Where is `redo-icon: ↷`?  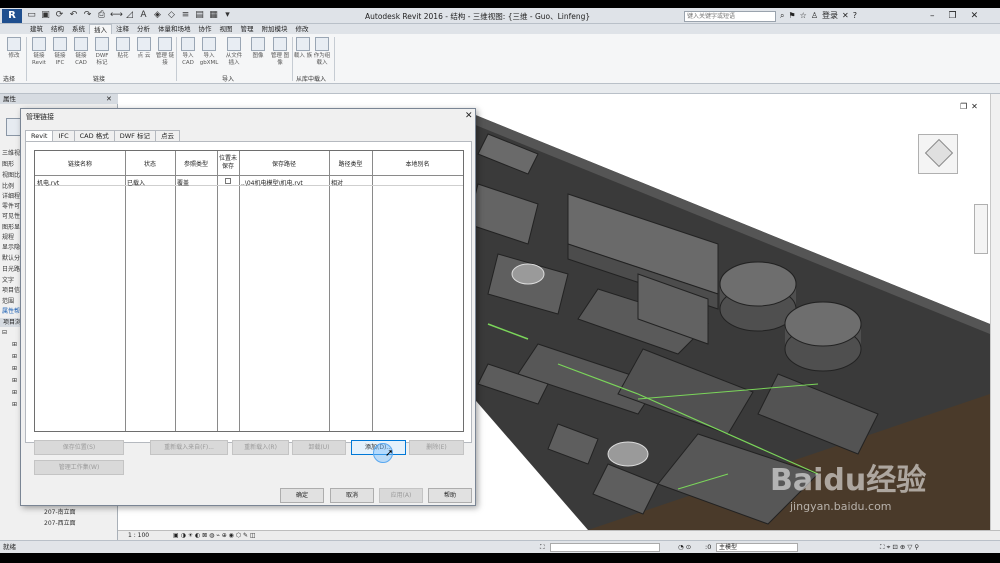
redo-icon: ↷ is located at coordinates (87, 15).